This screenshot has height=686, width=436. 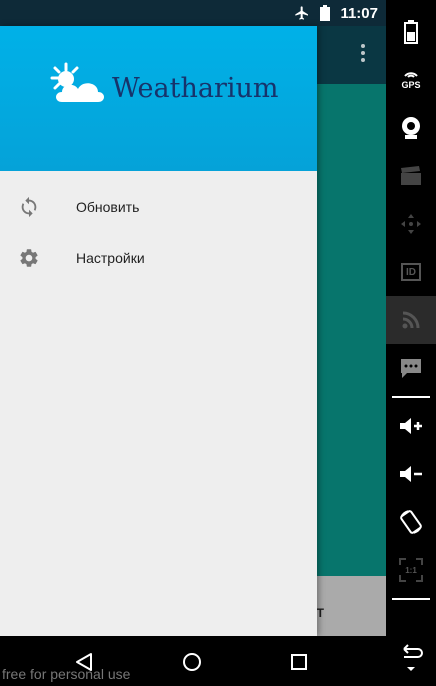 I want to click on volume-down-icon, so click(x=411, y=474).